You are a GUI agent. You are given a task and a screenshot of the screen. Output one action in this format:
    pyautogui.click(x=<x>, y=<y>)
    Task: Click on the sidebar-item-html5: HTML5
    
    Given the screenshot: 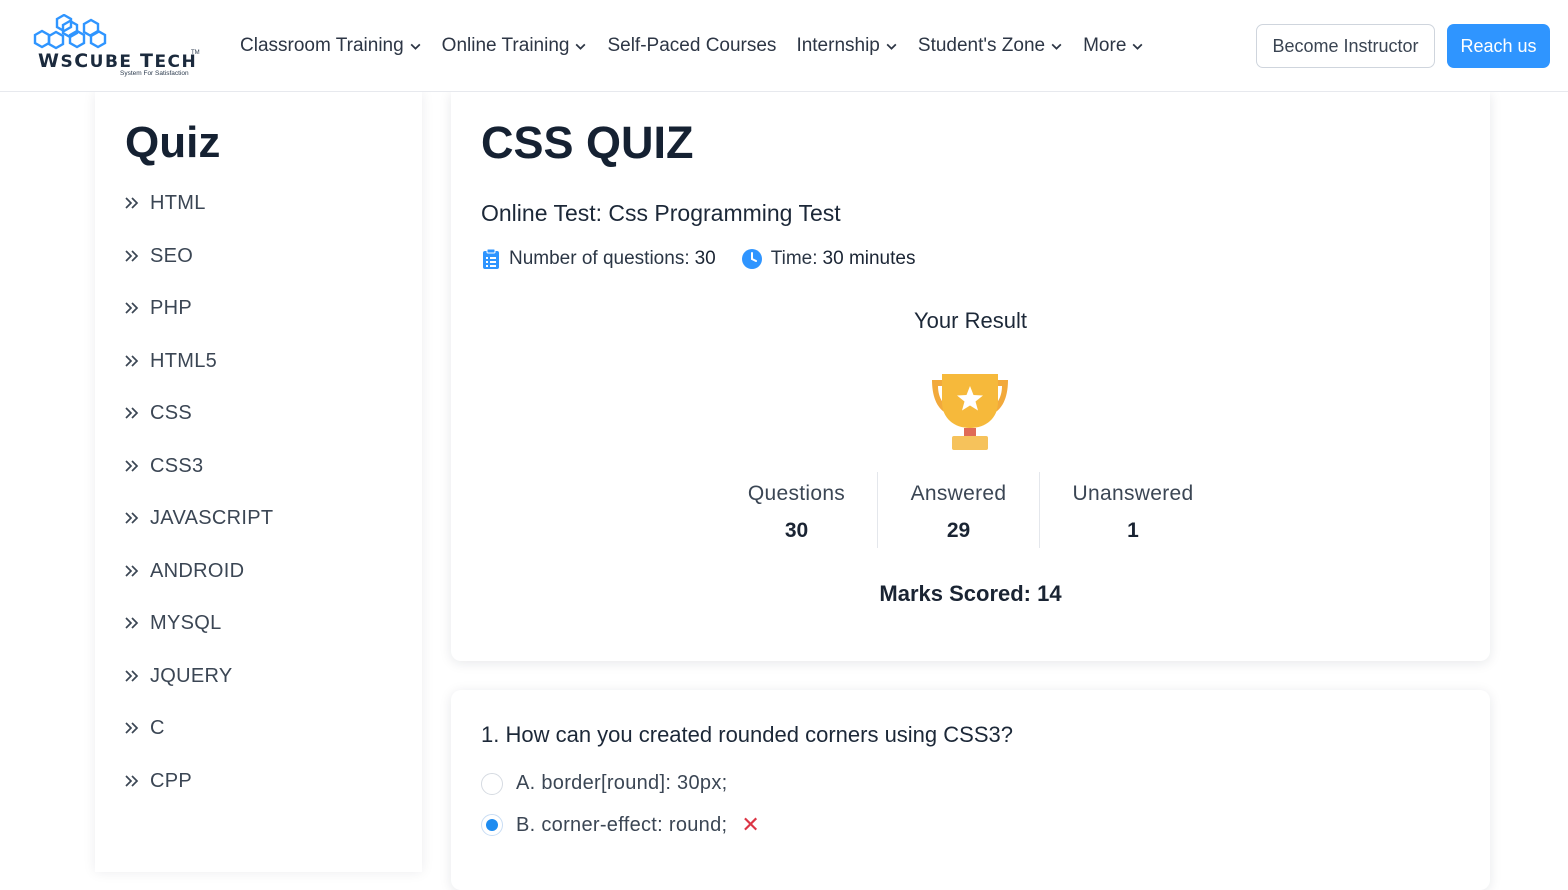 What is the action you would take?
    pyautogui.click(x=198, y=376)
    